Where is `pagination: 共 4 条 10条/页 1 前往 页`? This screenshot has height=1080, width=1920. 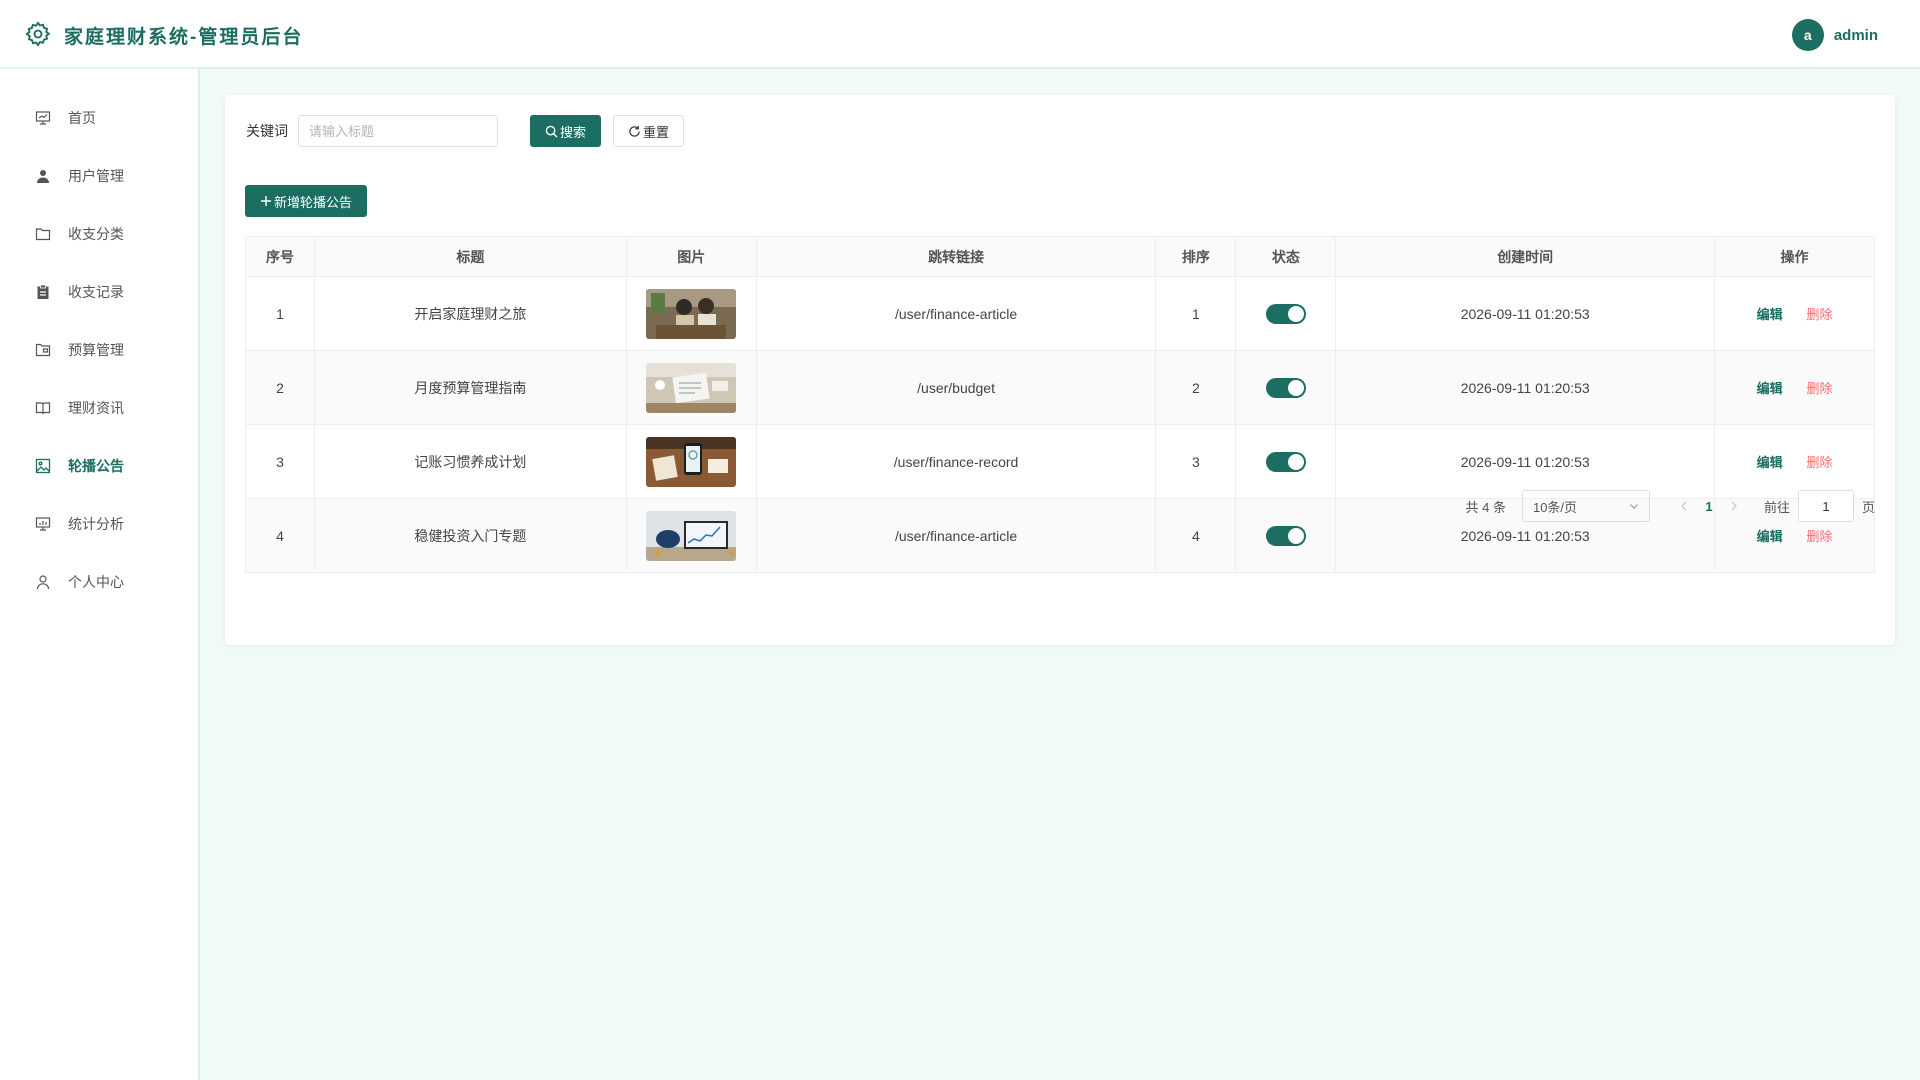
pagination: 共 4 条 10条/页 1 前往 页 is located at coordinates (1670, 506).